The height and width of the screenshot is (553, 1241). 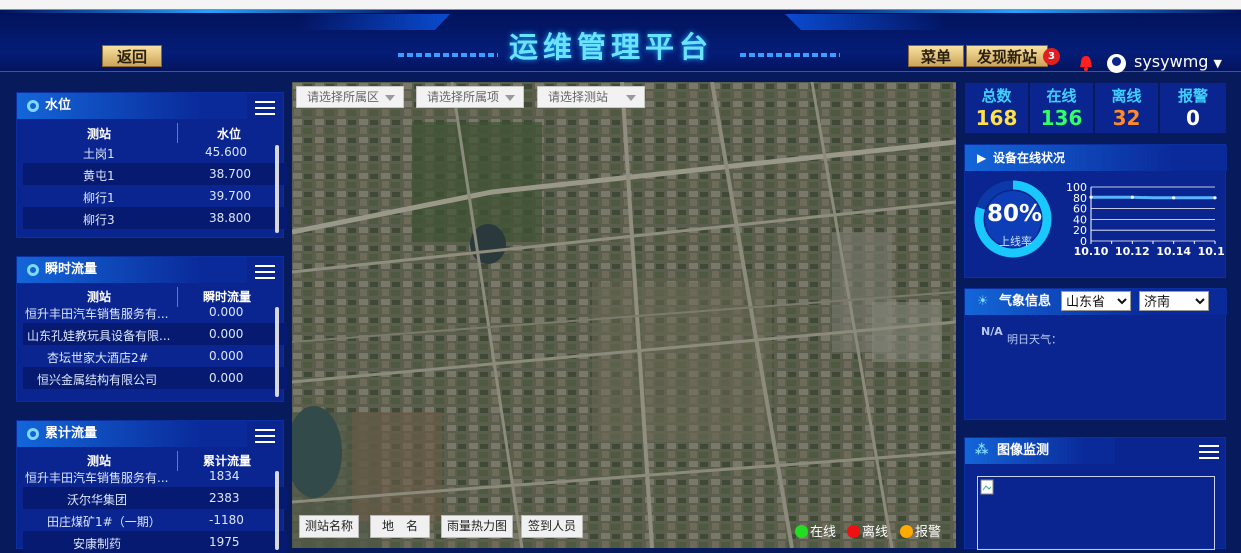 I want to click on instant-flow-title: 瞬时流量, so click(x=71, y=269).